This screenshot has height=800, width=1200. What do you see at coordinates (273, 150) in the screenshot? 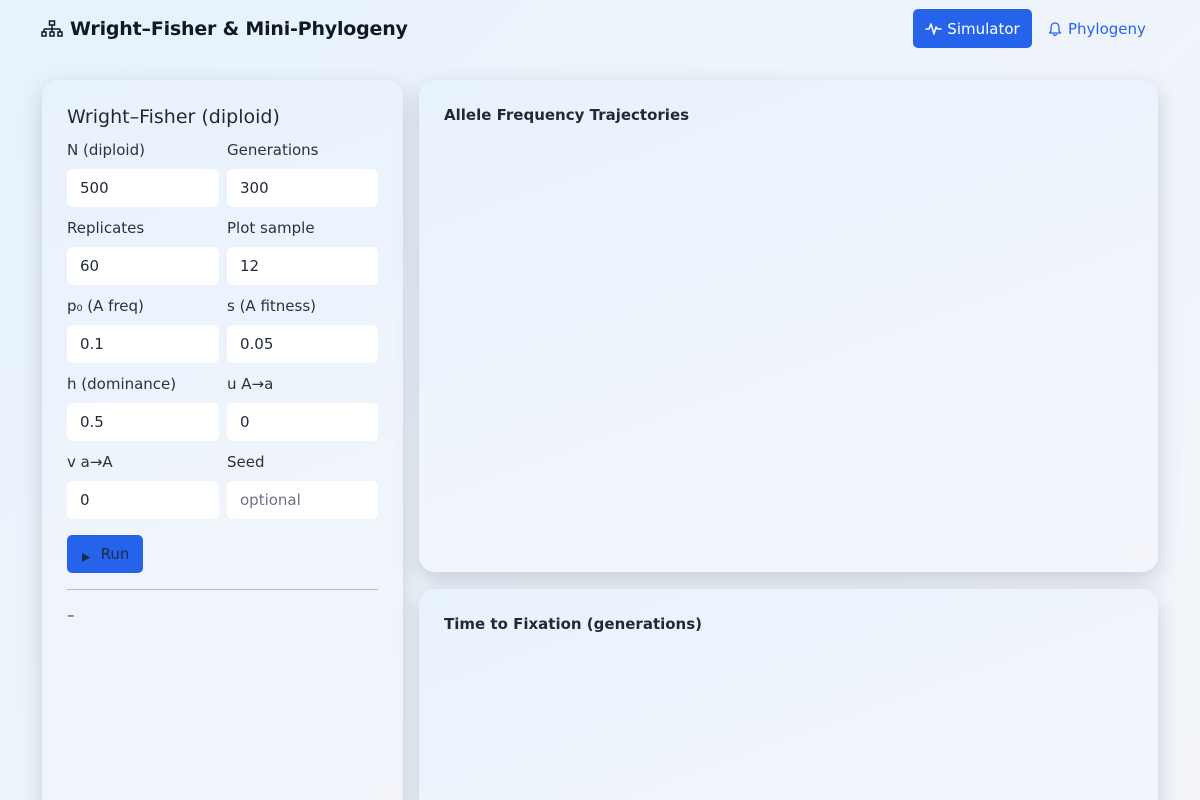
I see `generations-label: Generations` at bounding box center [273, 150].